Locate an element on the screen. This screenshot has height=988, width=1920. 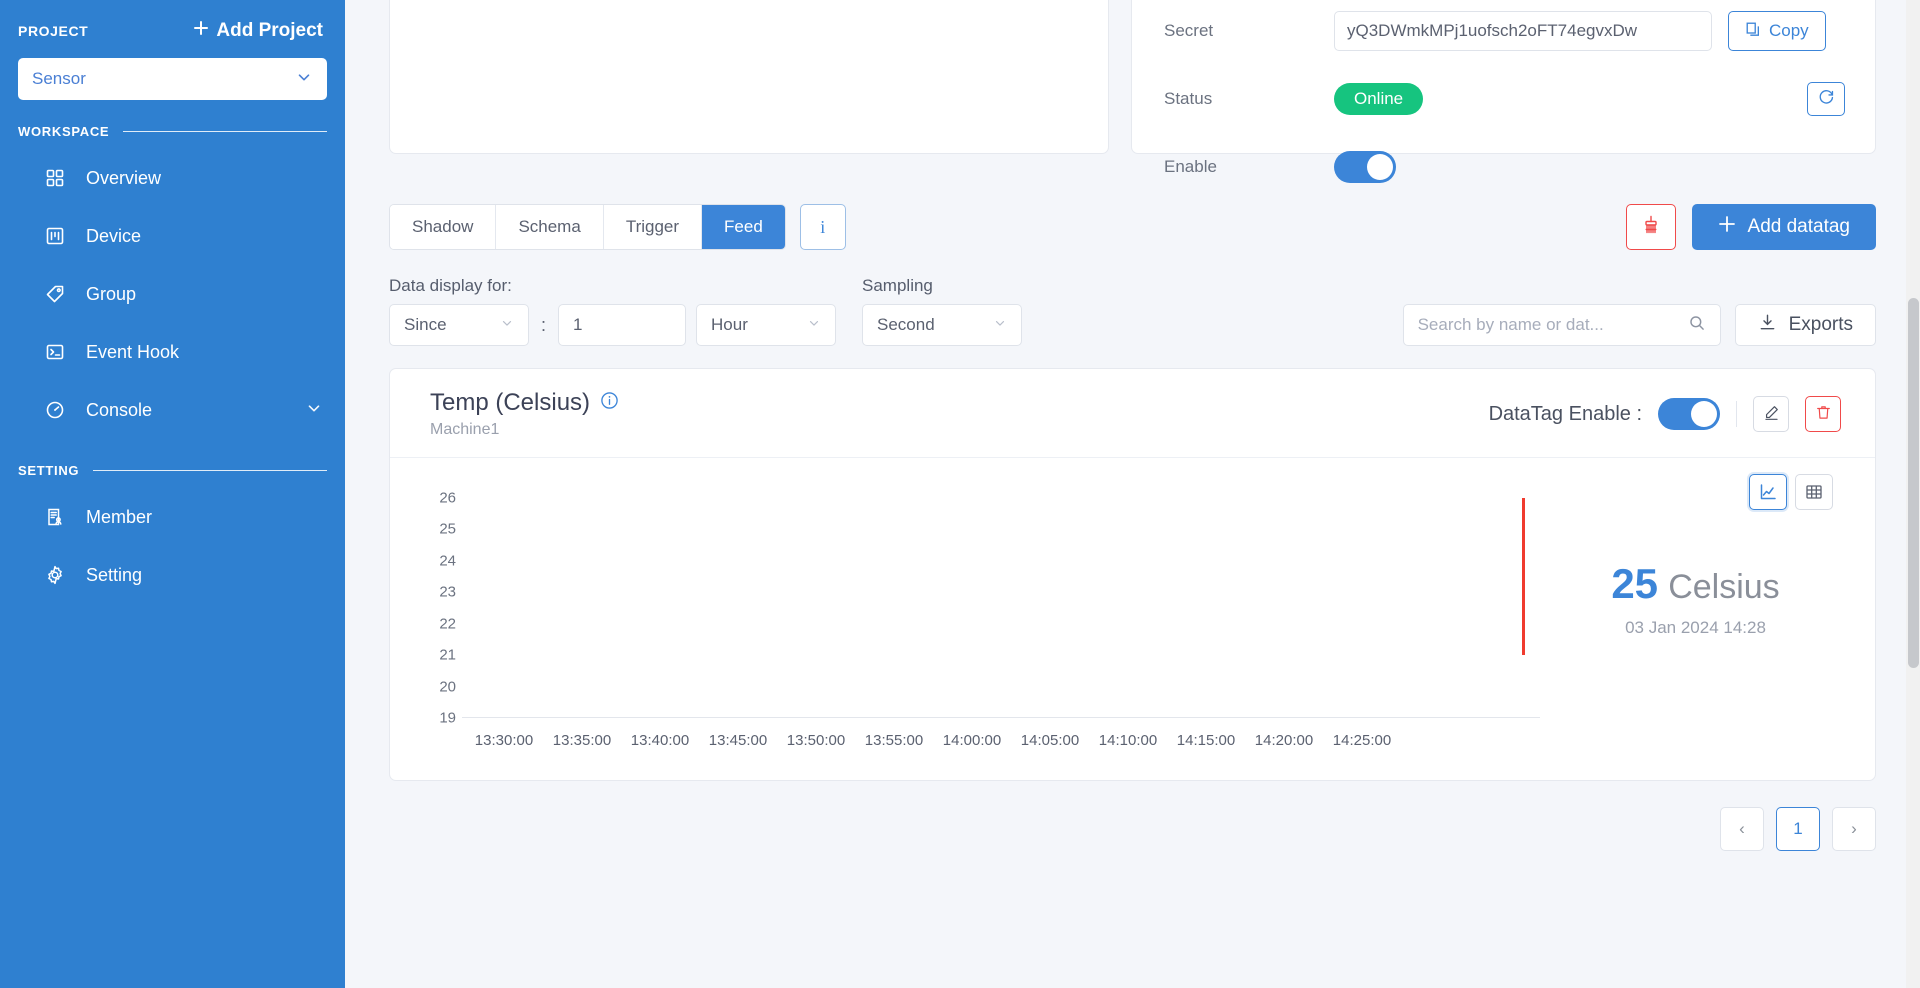
feed-actions: Add datatag is located at coordinates (1750, 227).